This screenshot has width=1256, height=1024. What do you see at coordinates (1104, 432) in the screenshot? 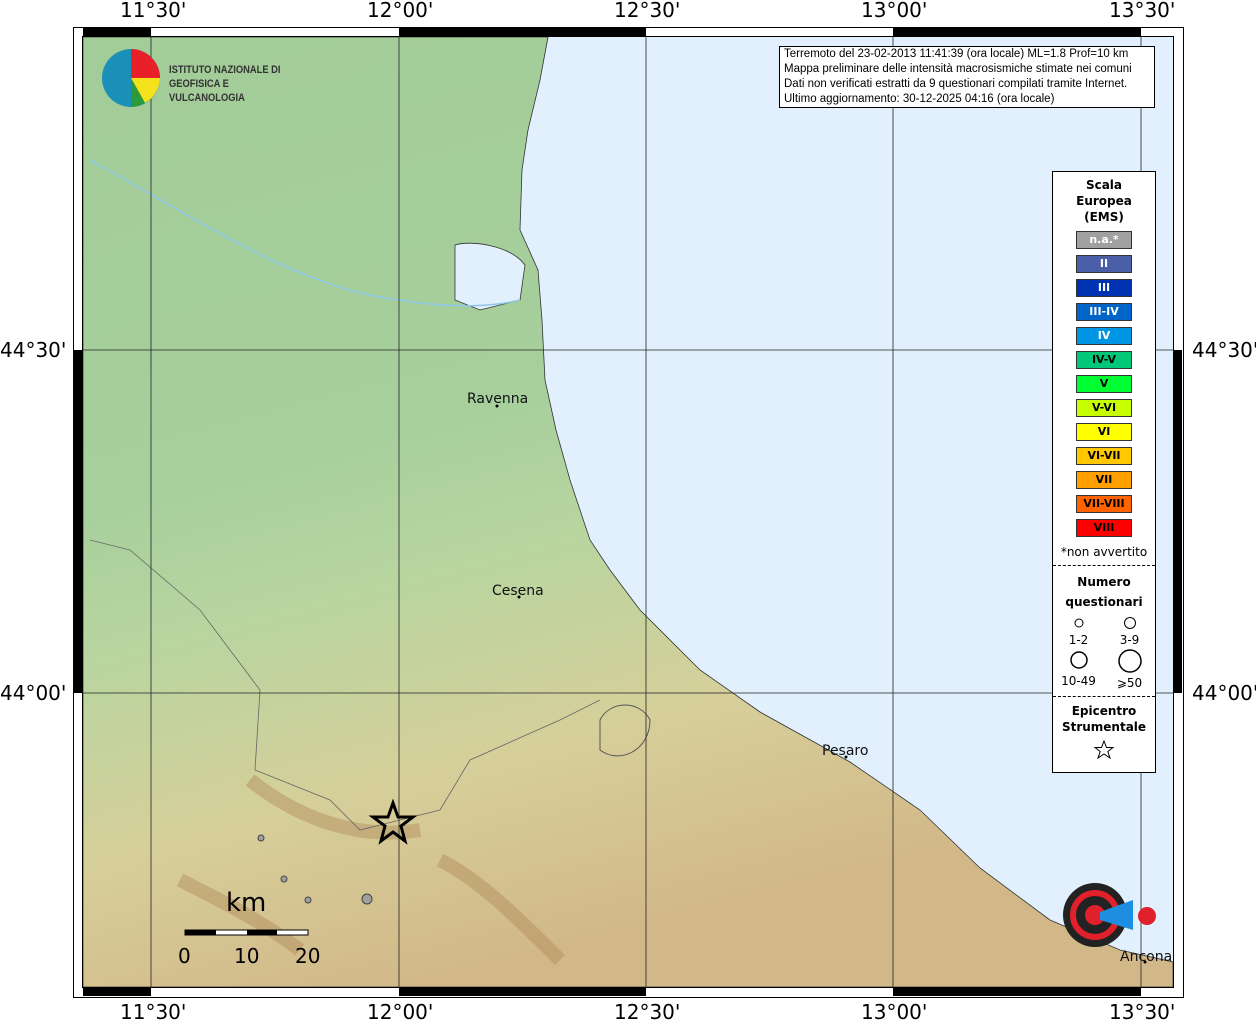
I see `intensity-swatch: VI` at bounding box center [1104, 432].